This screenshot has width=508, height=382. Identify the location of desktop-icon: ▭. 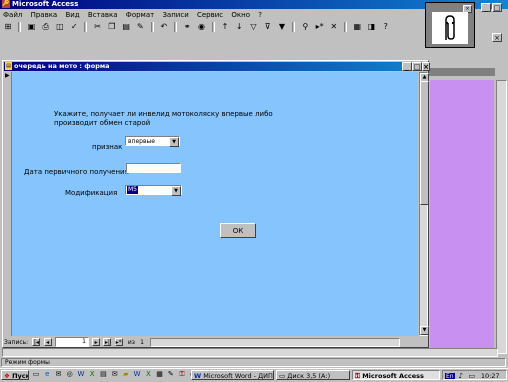
(36, 374).